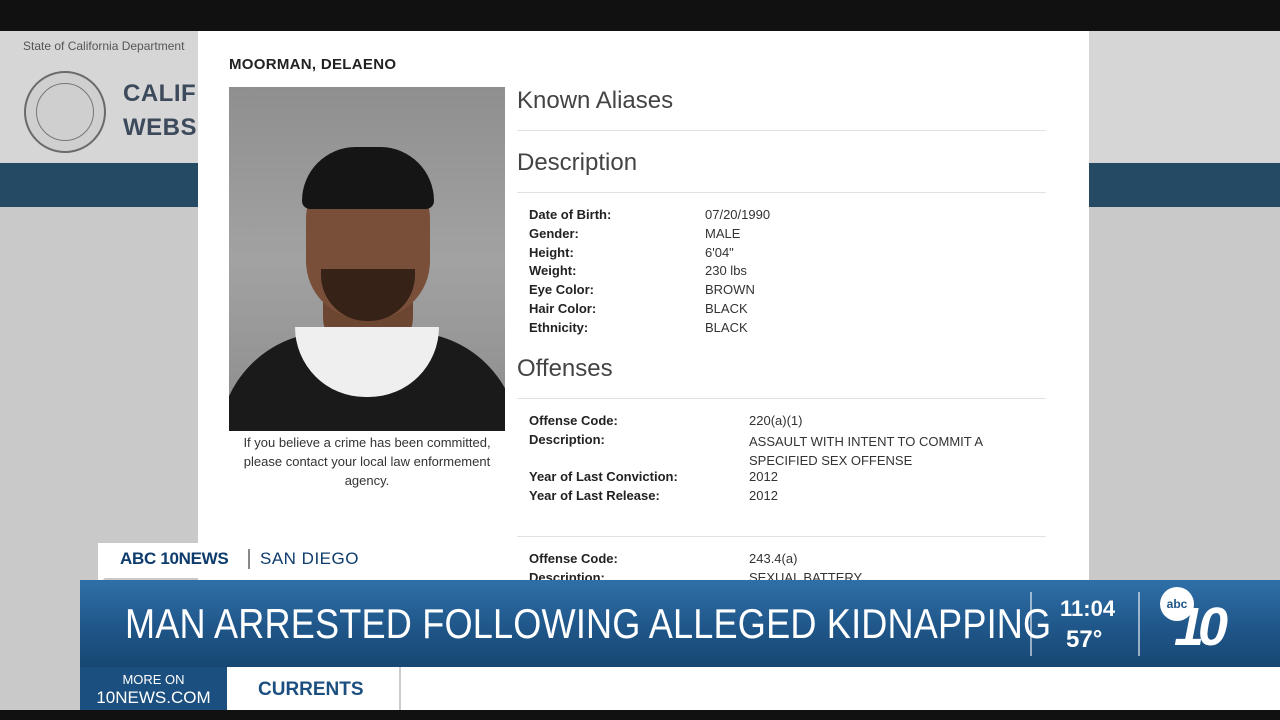  What do you see at coordinates (551, 252) in the screenshot?
I see `description-label: Height:` at bounding box center [551, 252].